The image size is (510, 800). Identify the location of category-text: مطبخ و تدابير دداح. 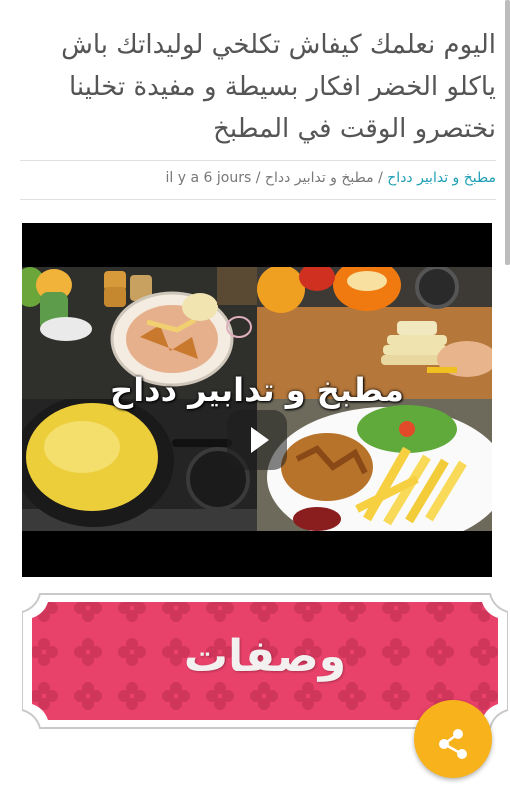
(319, 178).